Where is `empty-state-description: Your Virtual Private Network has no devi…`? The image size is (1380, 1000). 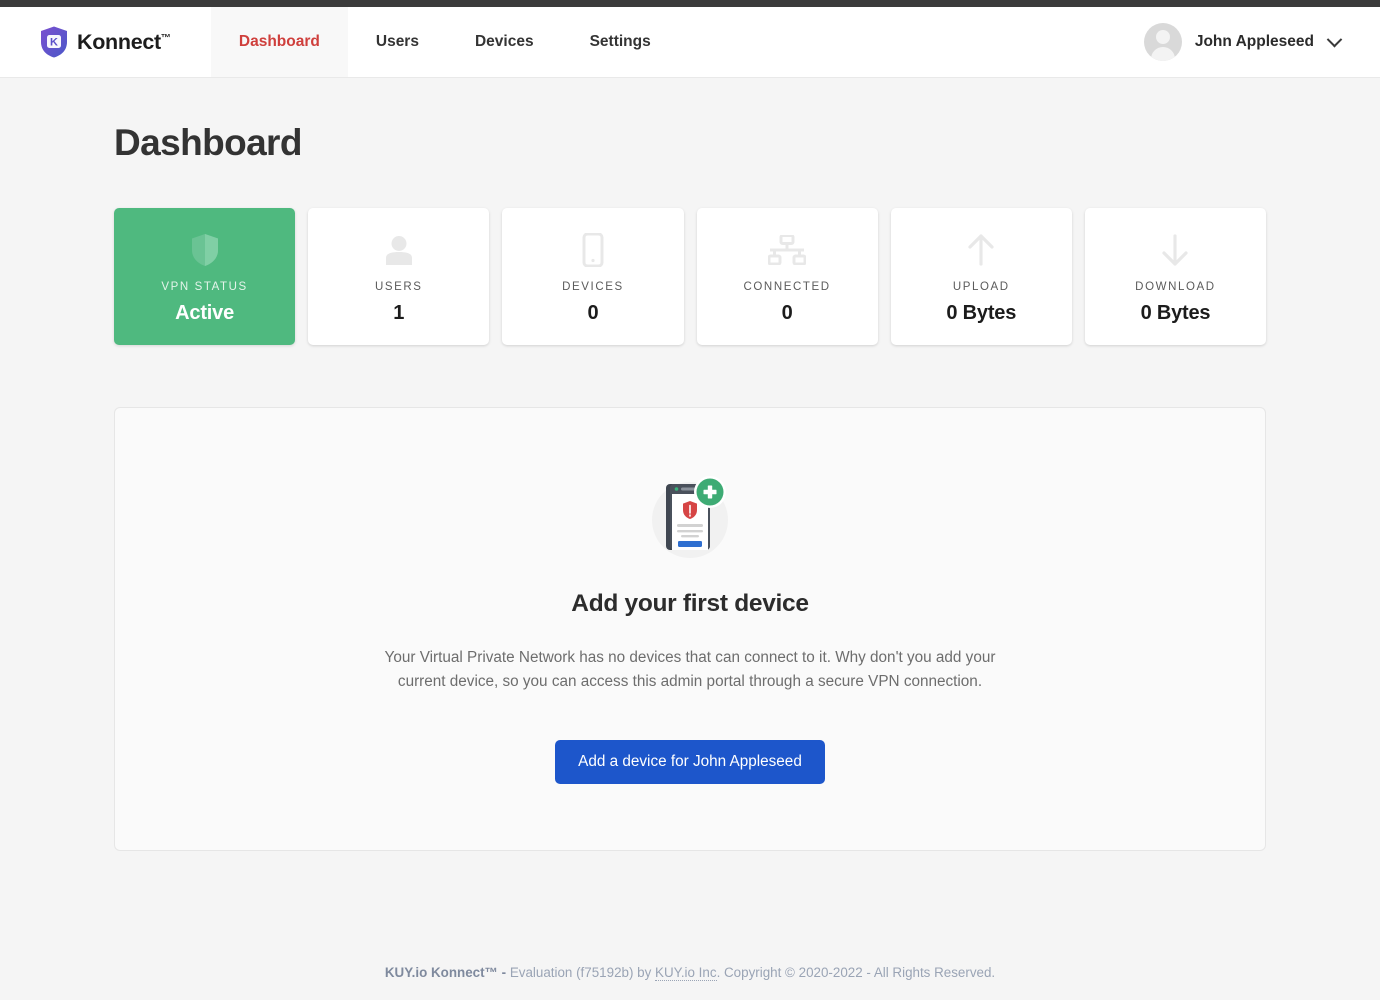 empty-state-description: Your Virtual Private Network has no devi… is located at coordinates (690, 669).